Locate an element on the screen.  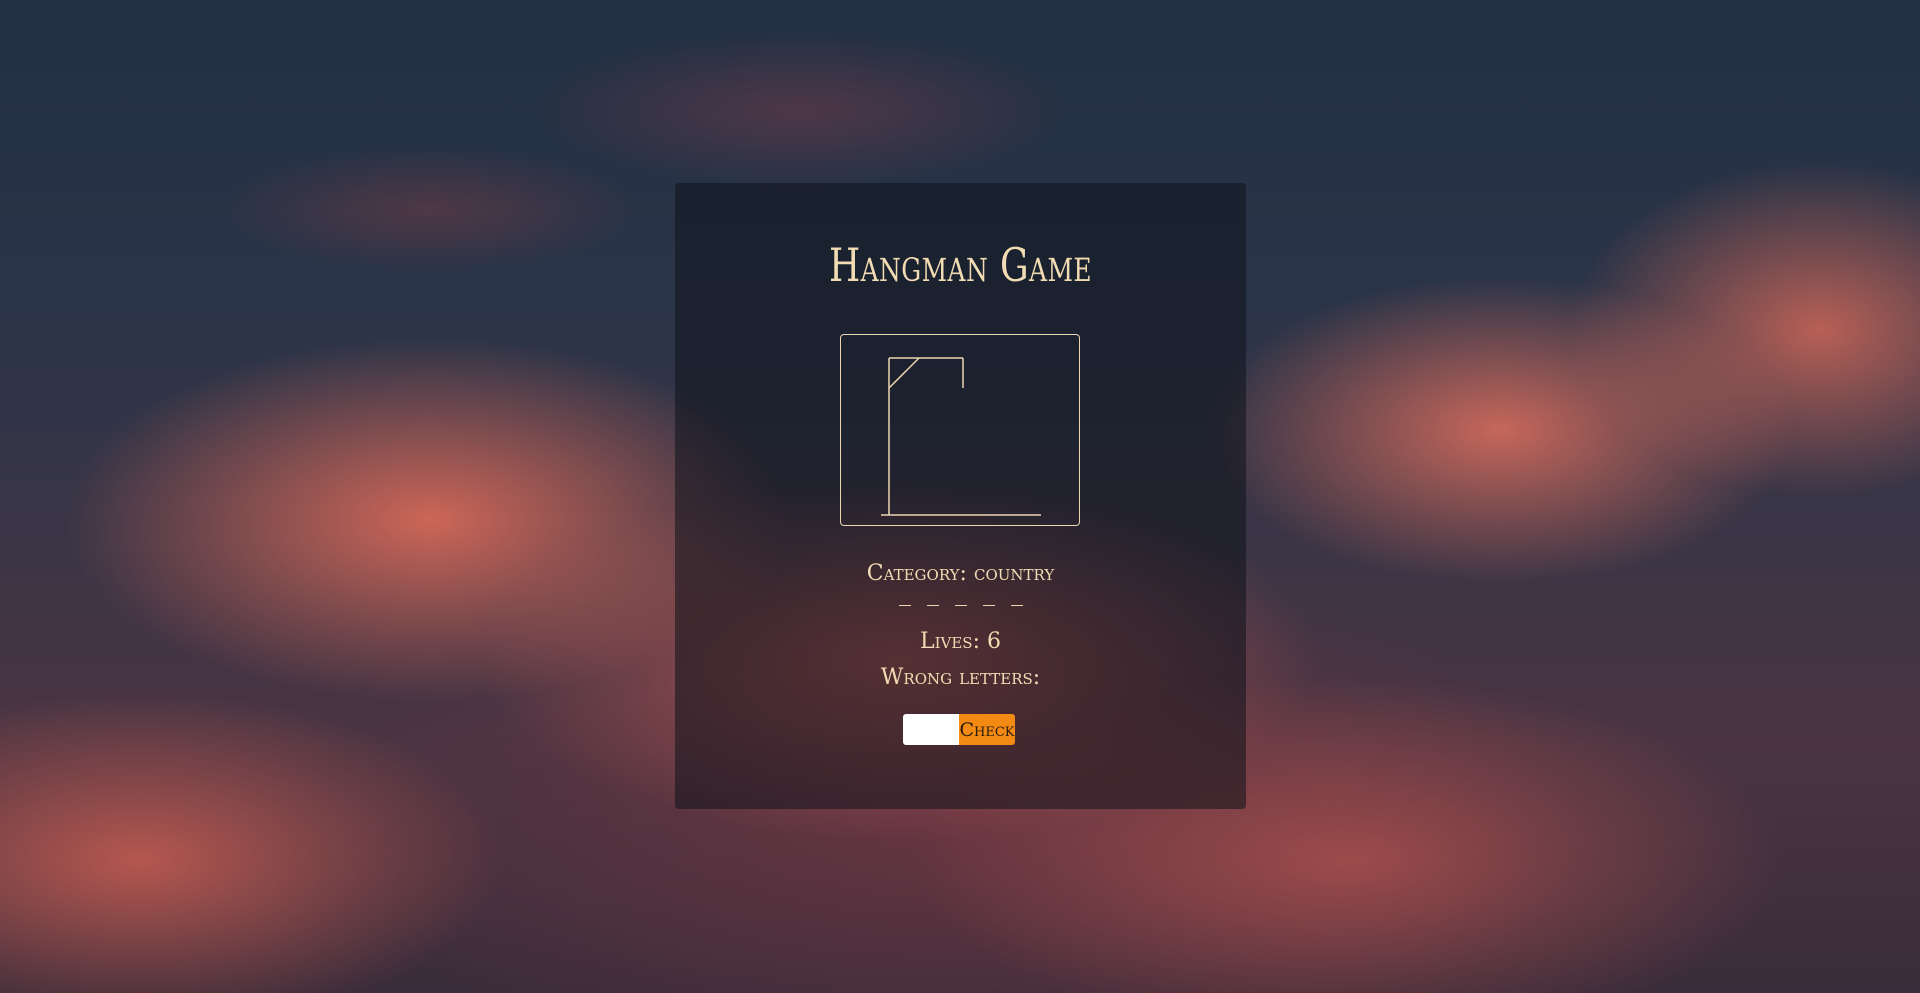
wrong-letters-label: Wrong letters: is located at coordinates (960, 677).